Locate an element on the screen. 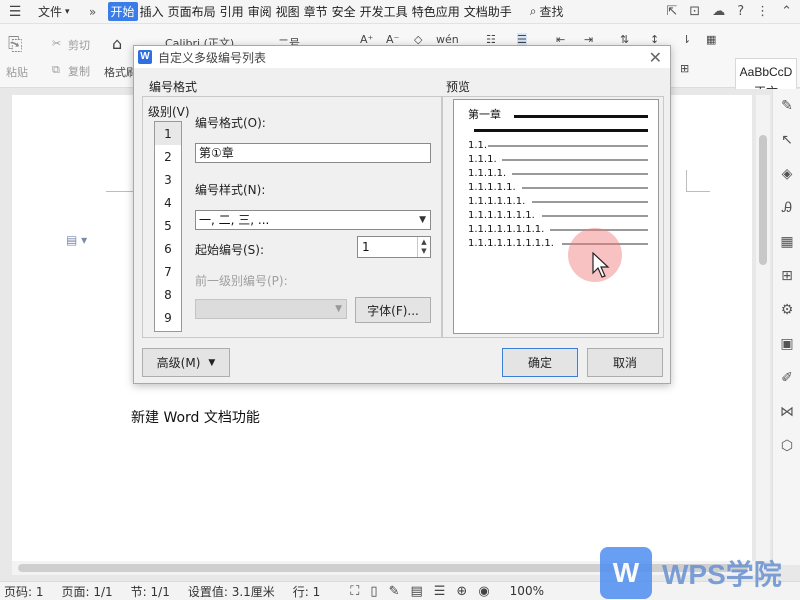 The image size is (800, 600). preview-section-label: 预览 is located at coordinates (458, 87).